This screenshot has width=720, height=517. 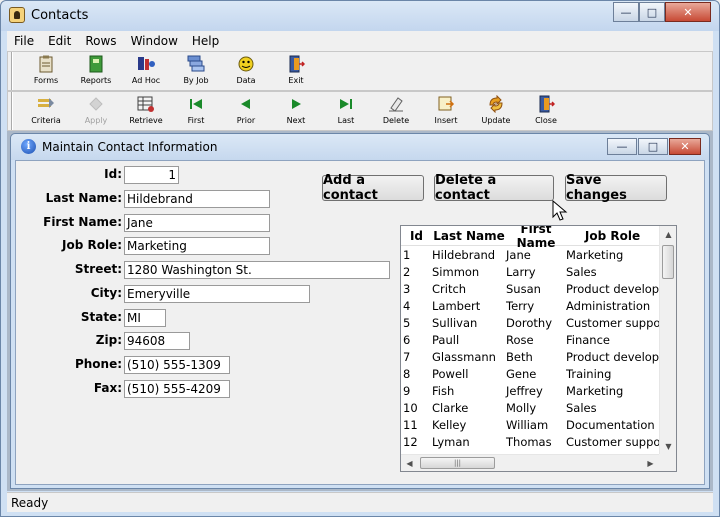 I want to click on delete-contact-button: Delete a contact, so click(x=494, y=188).